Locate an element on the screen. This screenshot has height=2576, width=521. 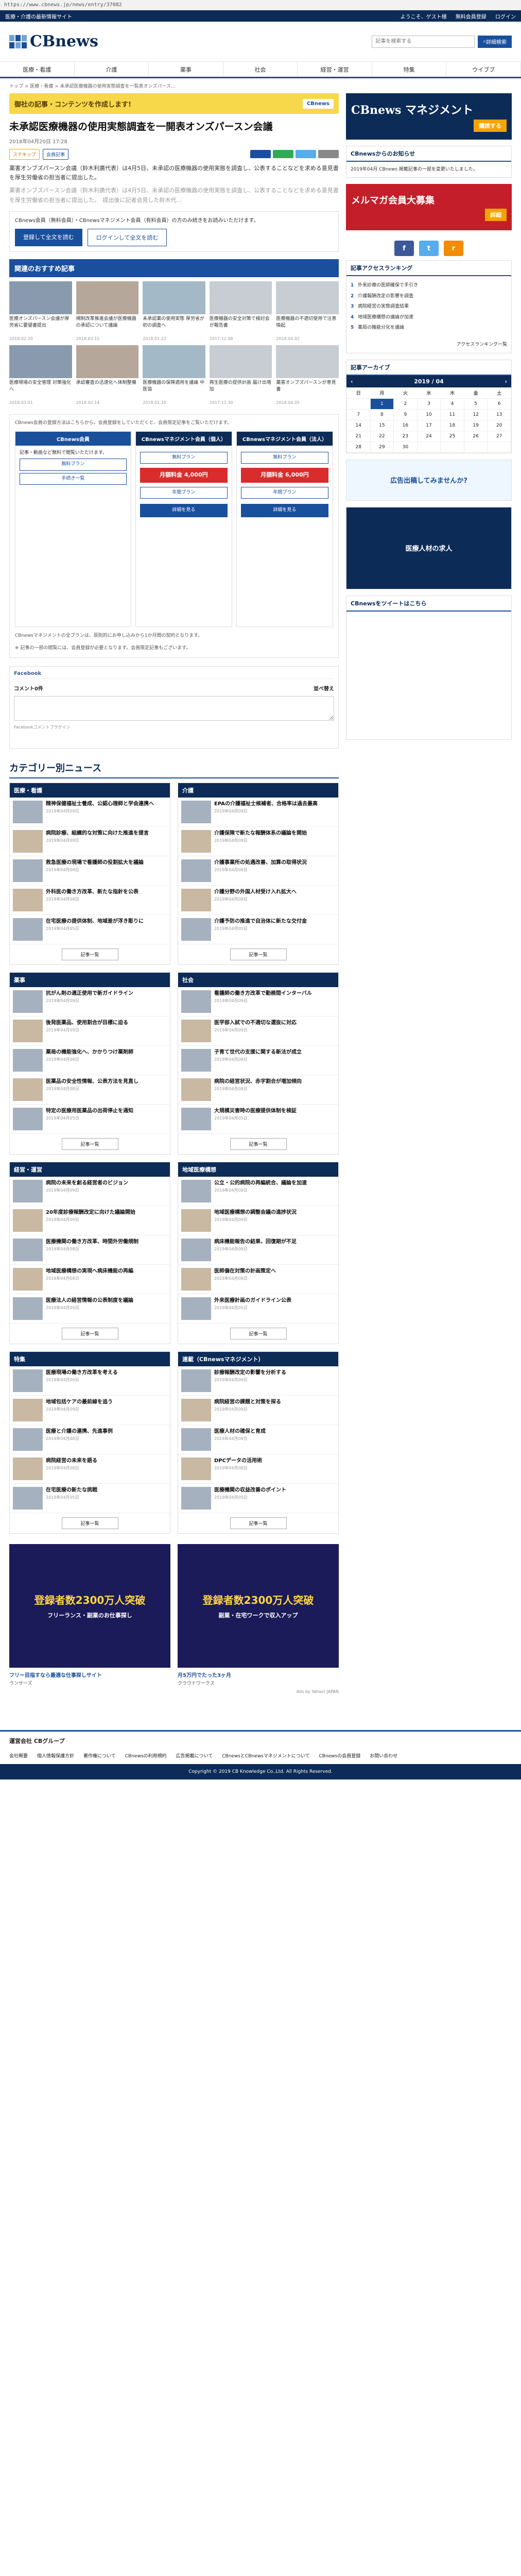
category-item: 後発医薬品、使用割合が目標に迫る 2019年04月09日 is located at coordinates (90, 1031).